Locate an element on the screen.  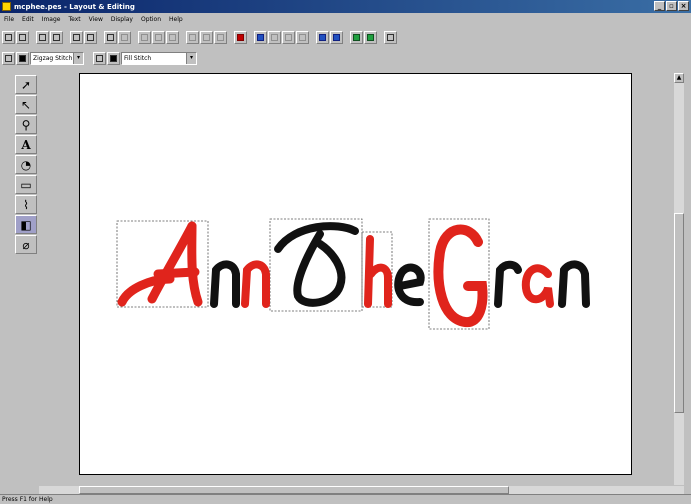
letter-a2 is located at coordinates (537, 286).